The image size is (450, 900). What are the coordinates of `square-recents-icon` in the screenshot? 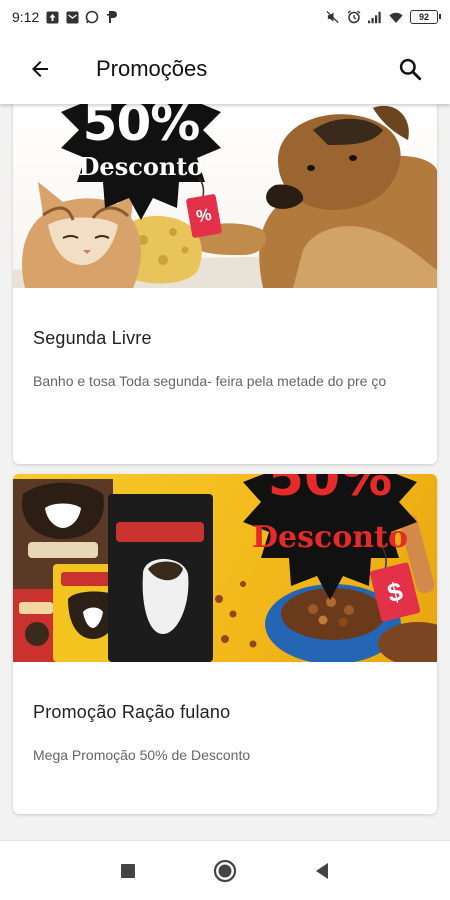 It's located at (128, 870).